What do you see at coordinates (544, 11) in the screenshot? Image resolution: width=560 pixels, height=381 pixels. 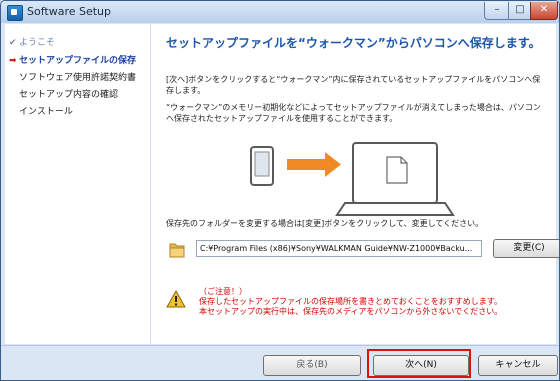 I see `close-button: ✕` at bounding box center [544, 11].